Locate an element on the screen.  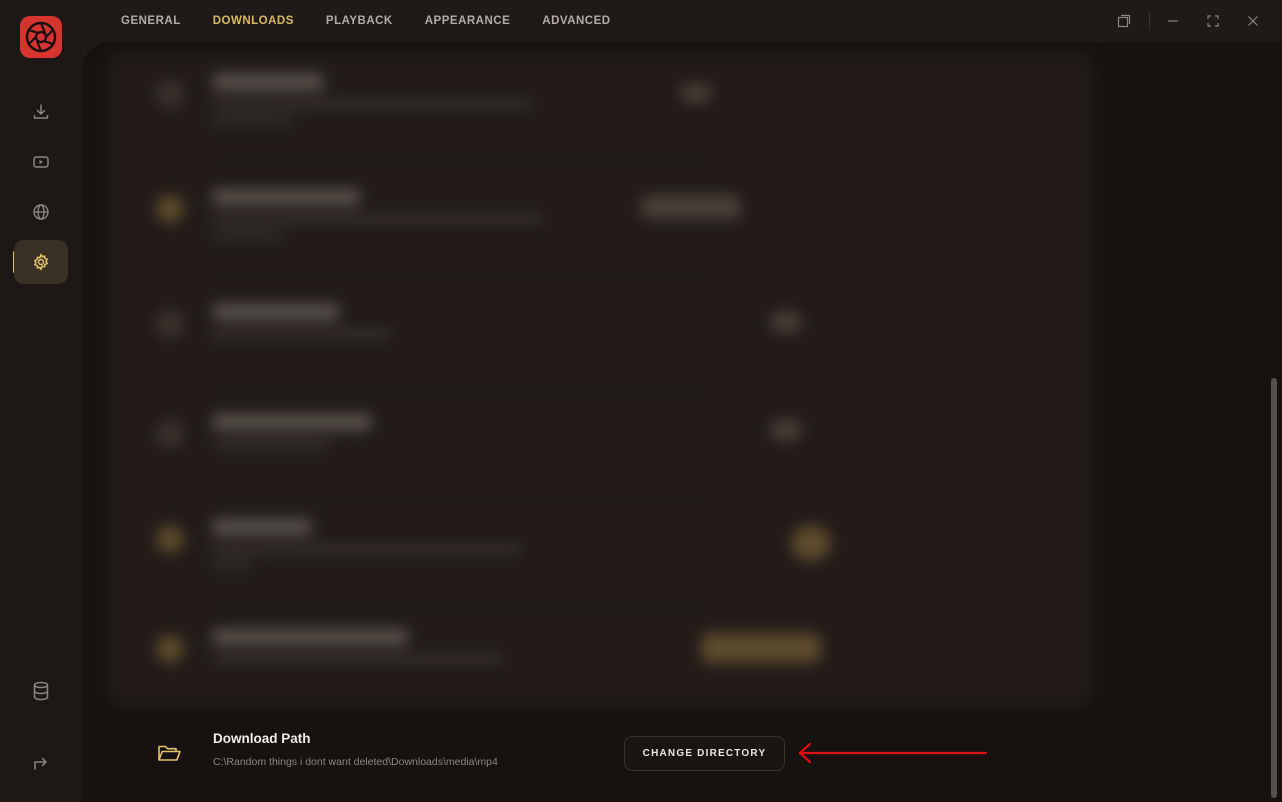
sidebar-item-logout is located at coordinates (41, 762).